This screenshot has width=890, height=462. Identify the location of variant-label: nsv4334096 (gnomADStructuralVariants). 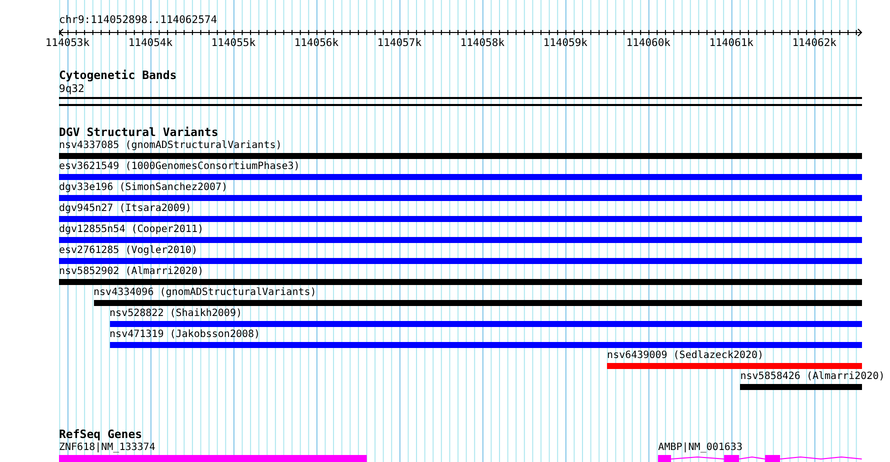
(205, 293).